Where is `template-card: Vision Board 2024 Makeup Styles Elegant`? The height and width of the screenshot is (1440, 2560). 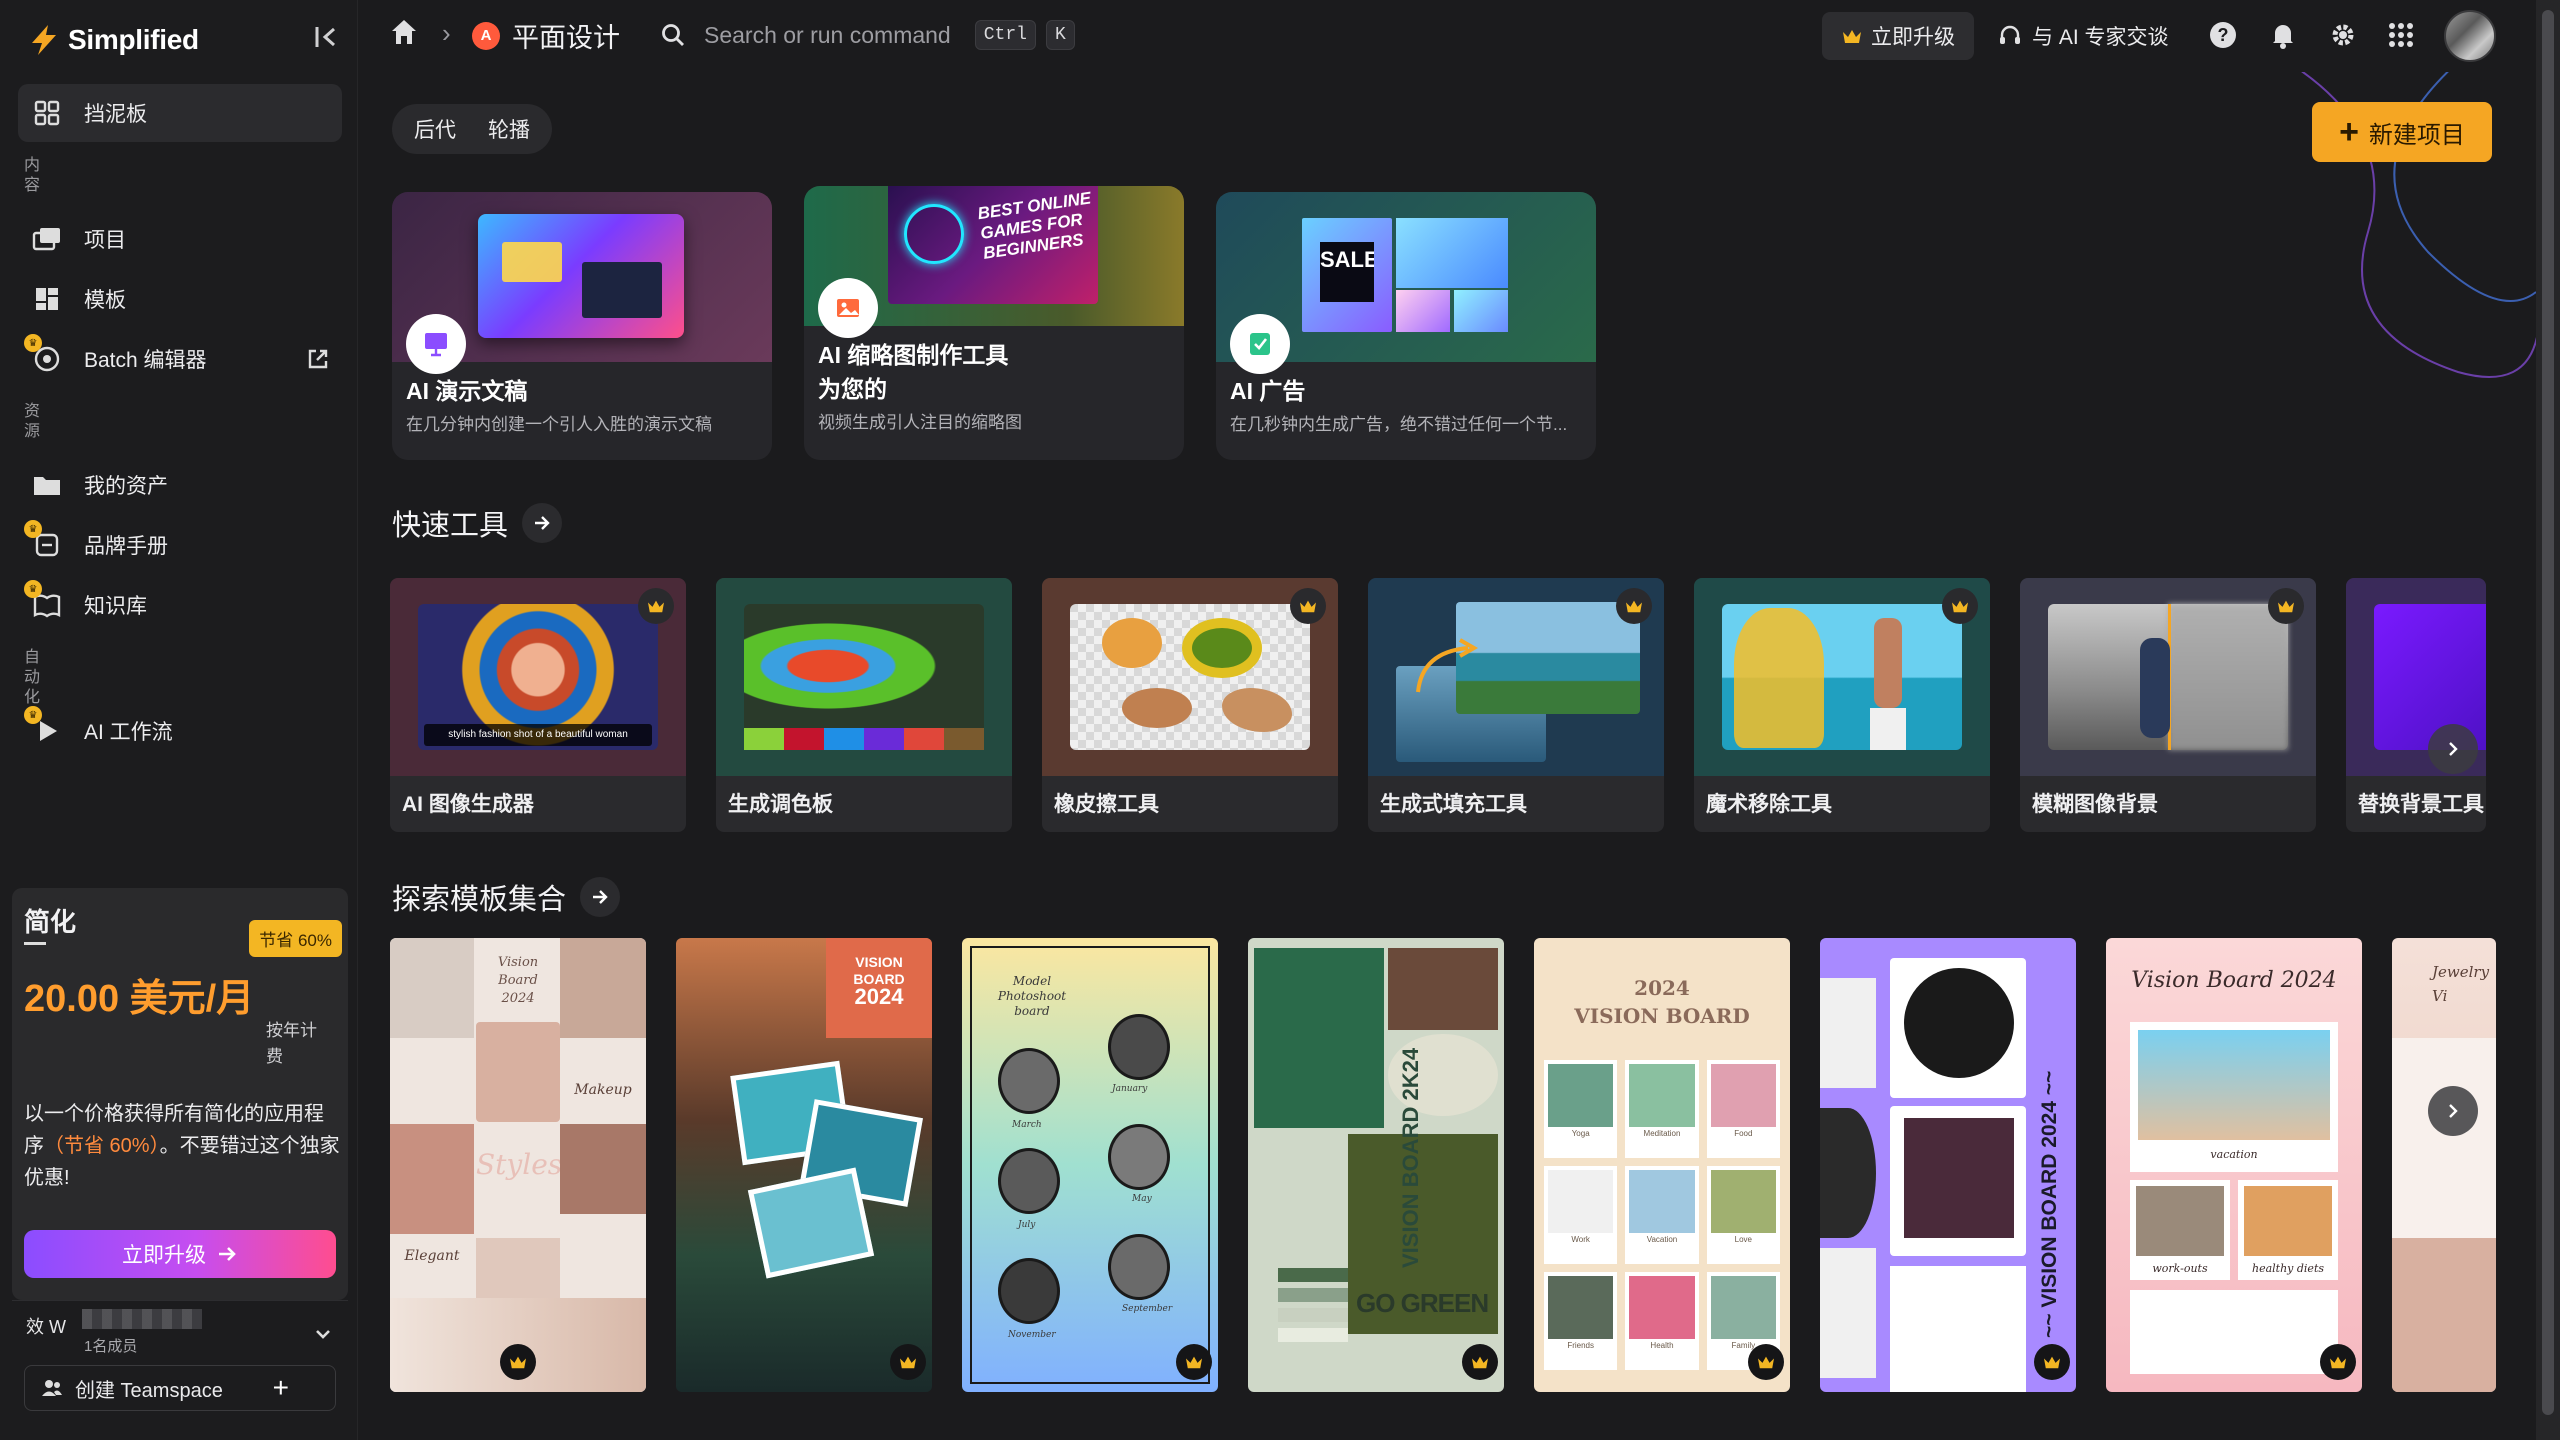 template-card: Vision Board 2024 Makeup Styles Elegant is located at coordinates (518, 1165).